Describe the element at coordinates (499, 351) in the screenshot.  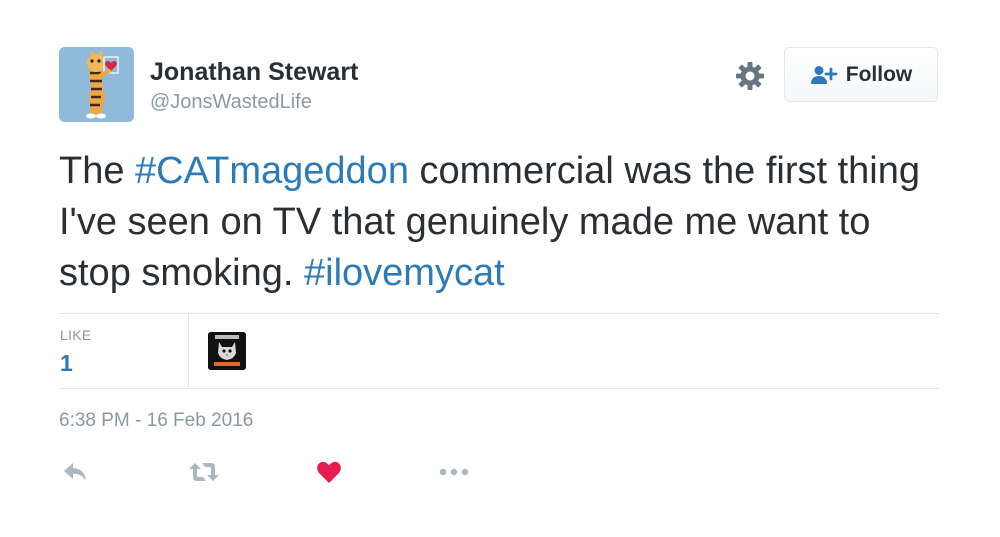
I see `tweet-stats: LIKE 1` at that location.